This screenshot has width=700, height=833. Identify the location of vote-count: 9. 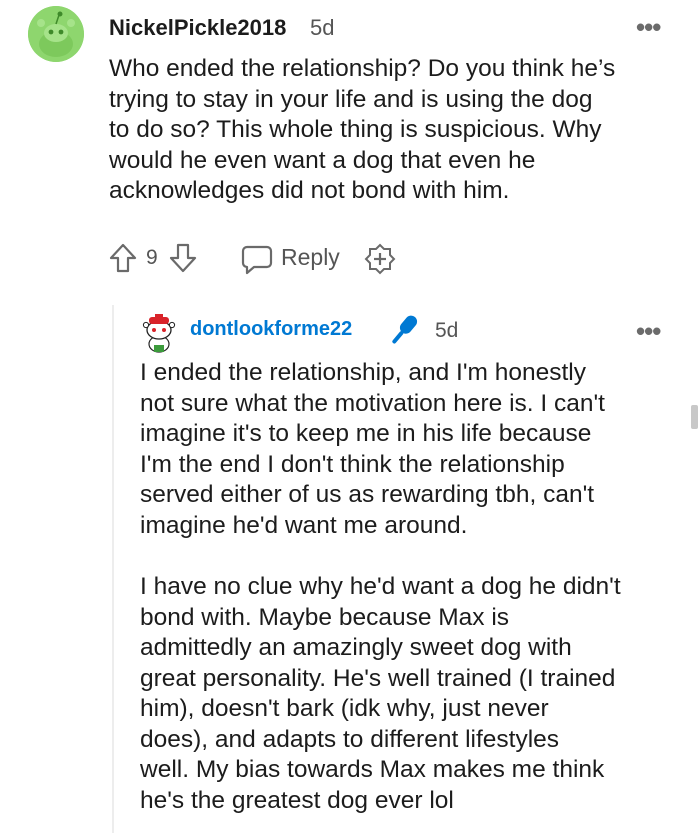
(152, 257).